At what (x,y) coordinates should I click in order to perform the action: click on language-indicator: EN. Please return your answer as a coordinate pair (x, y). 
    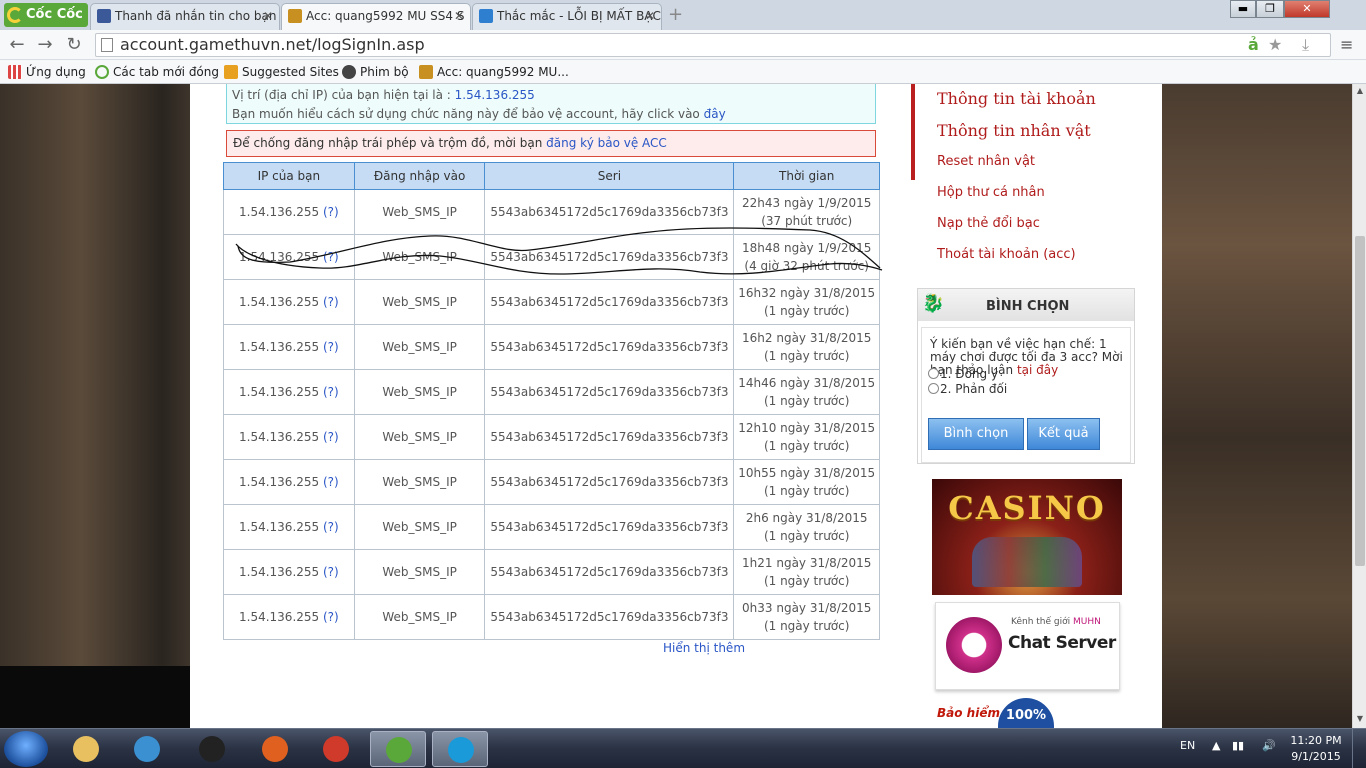
    Looking at the image, I should click on (1187, 745).